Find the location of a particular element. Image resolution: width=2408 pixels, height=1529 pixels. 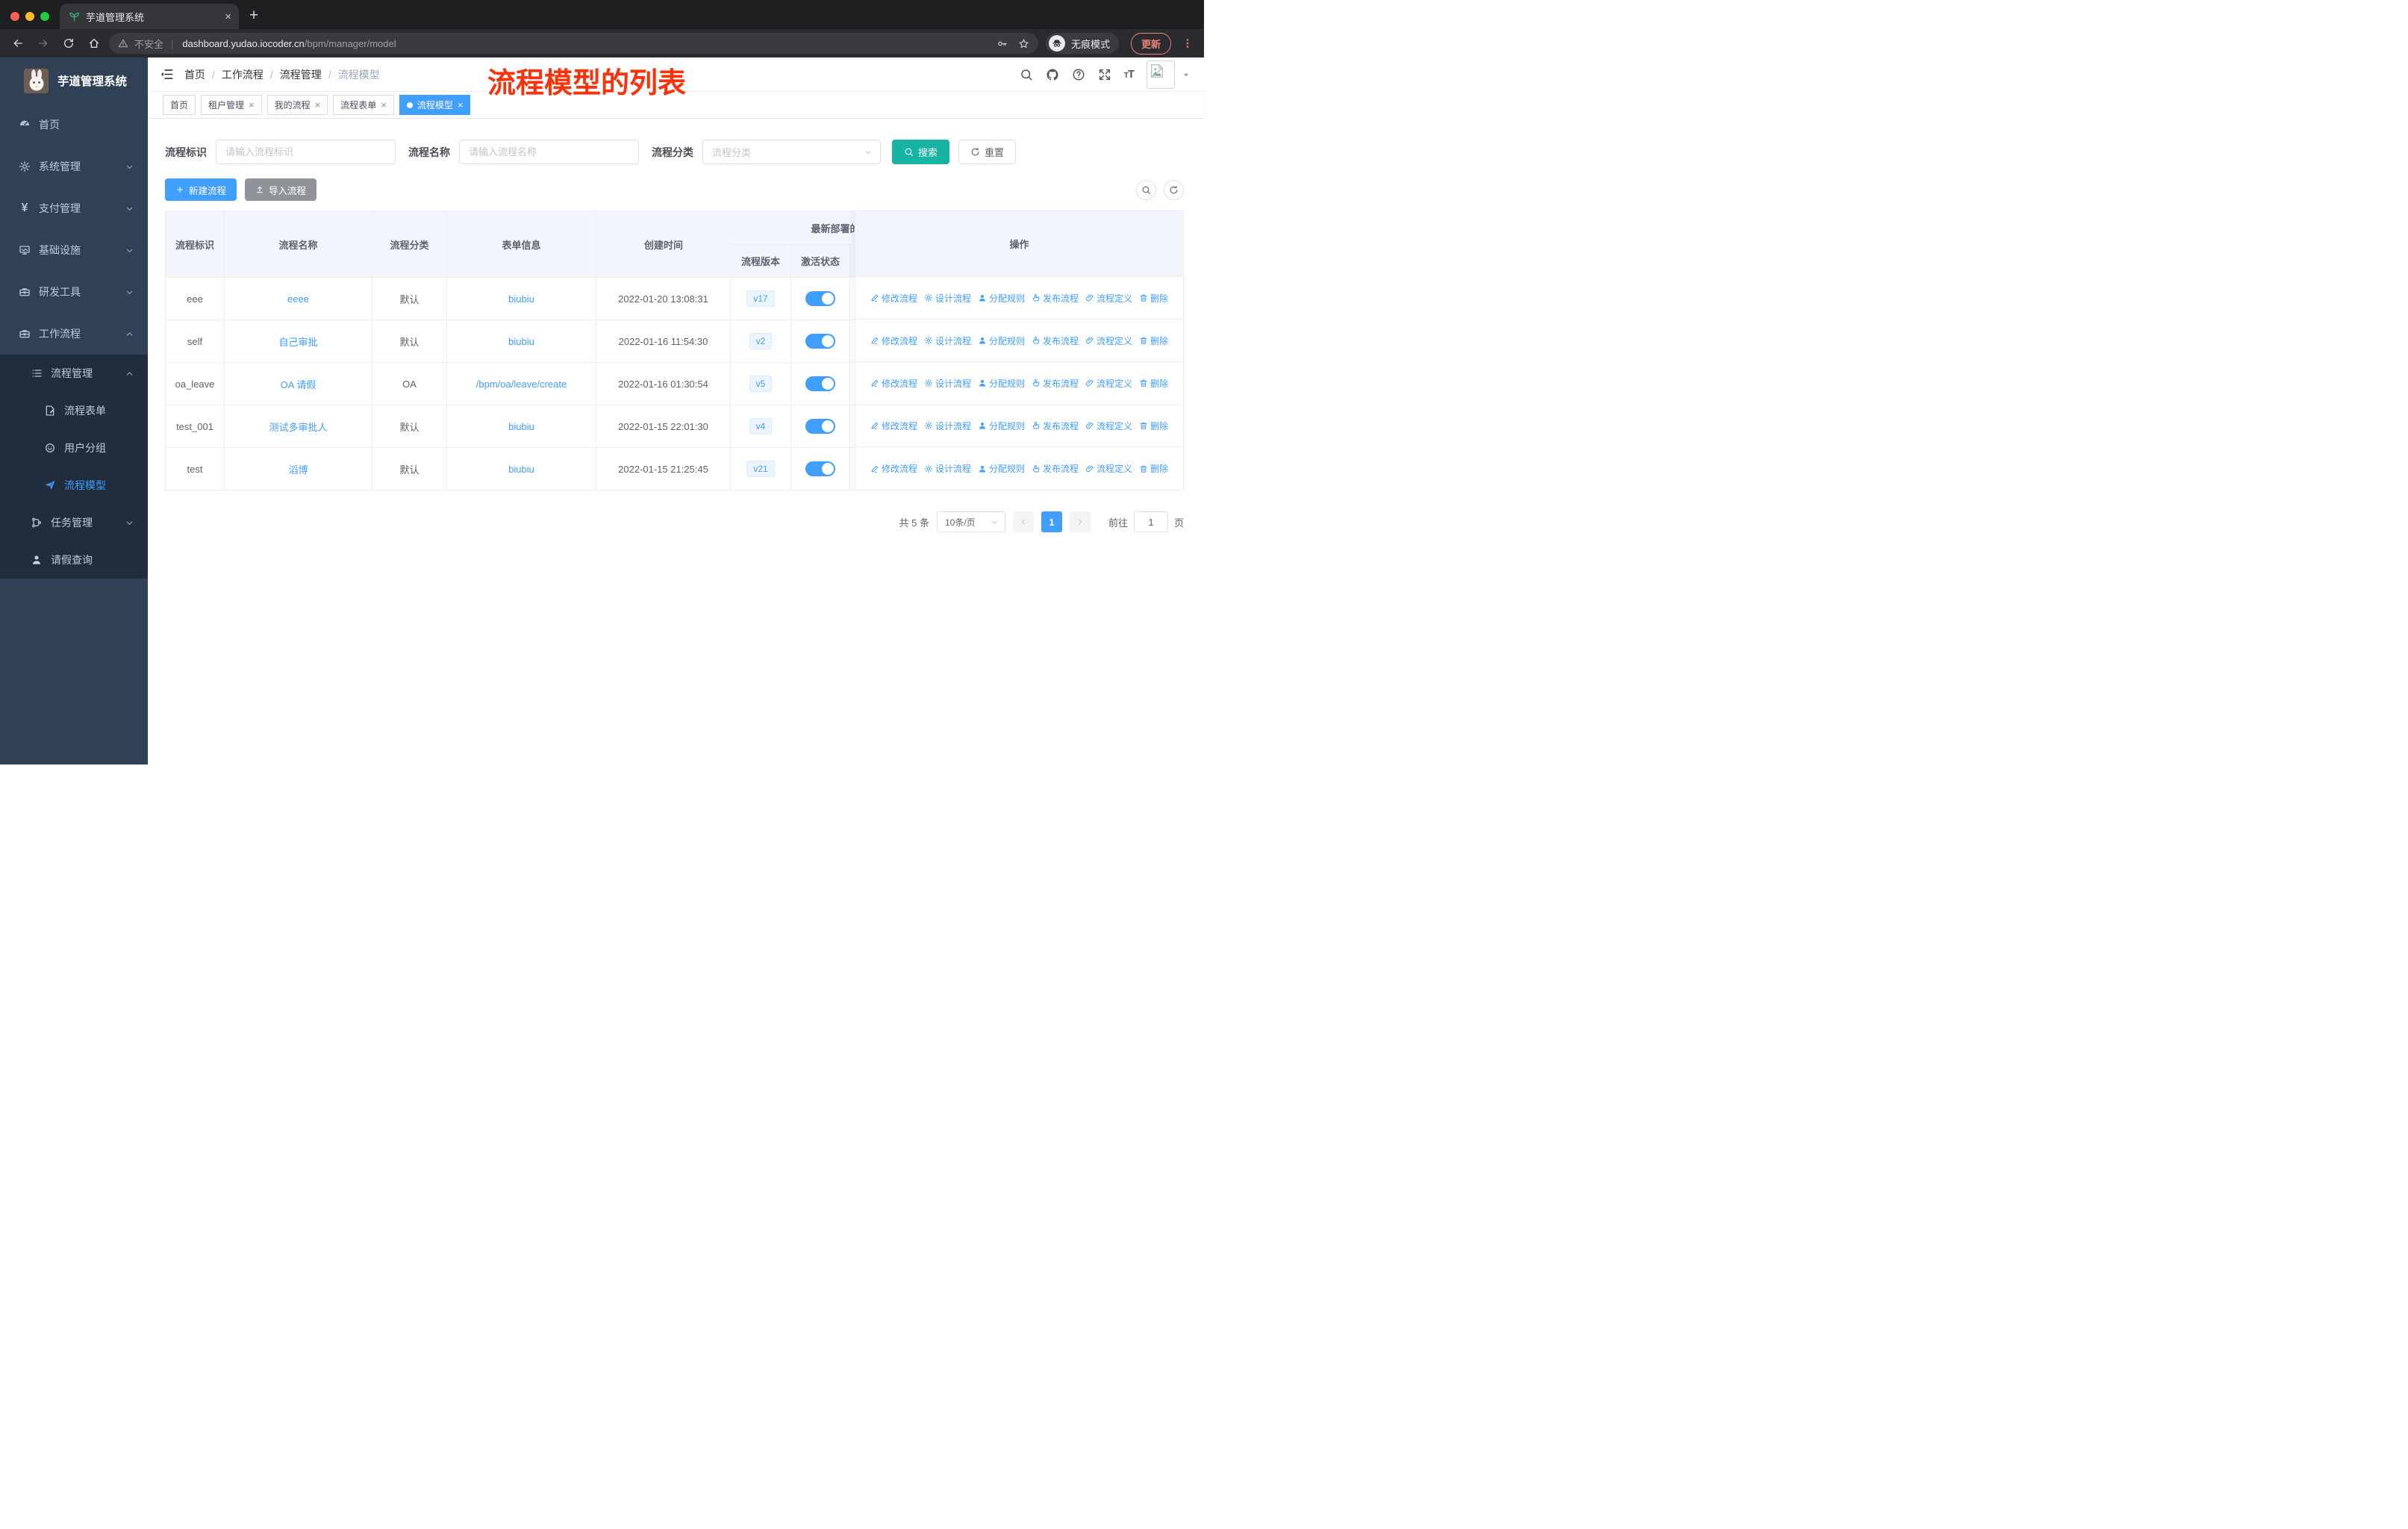

version-badge: v5 is located at coordinates (761, 384).